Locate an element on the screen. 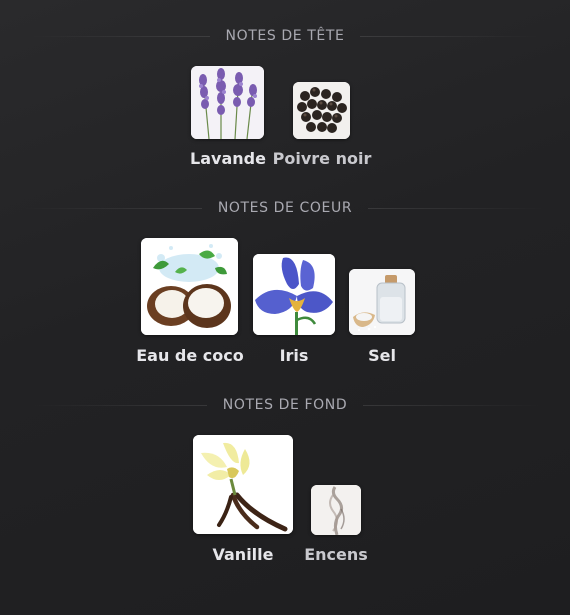  section-title: NOTES DE COEUR is located at coordinates (285, 208).